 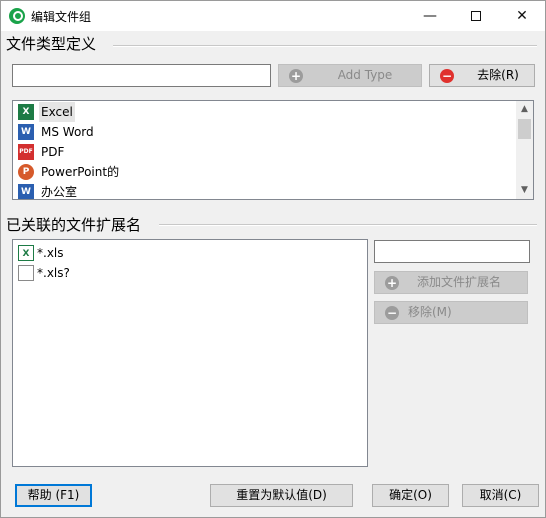 What do you see at coordinates (524, 150) in the screenshot?
I see `file-types-scrollbar: ▲ ▼` at bounding box center [524, 150].